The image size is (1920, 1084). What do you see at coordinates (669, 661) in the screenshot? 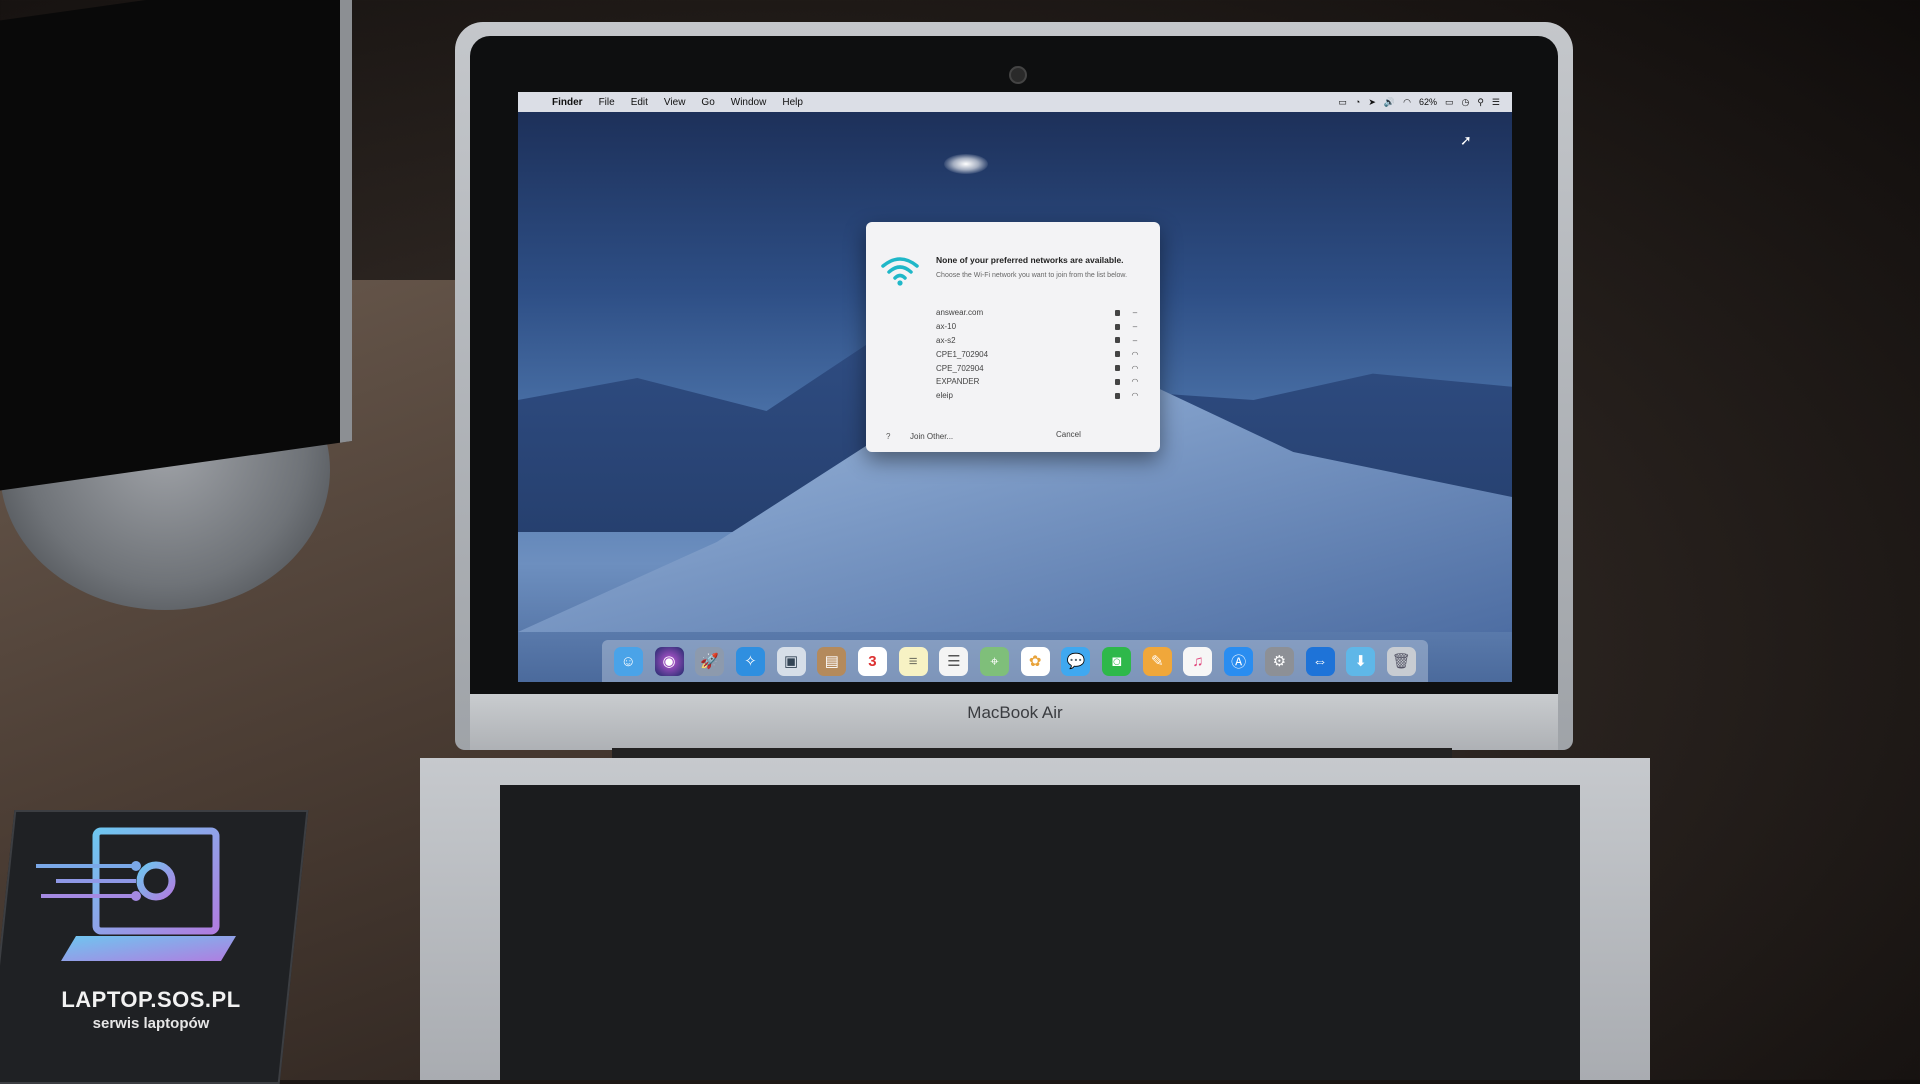
I see `siri-icon: ◉` at bounding box center [669, 661].